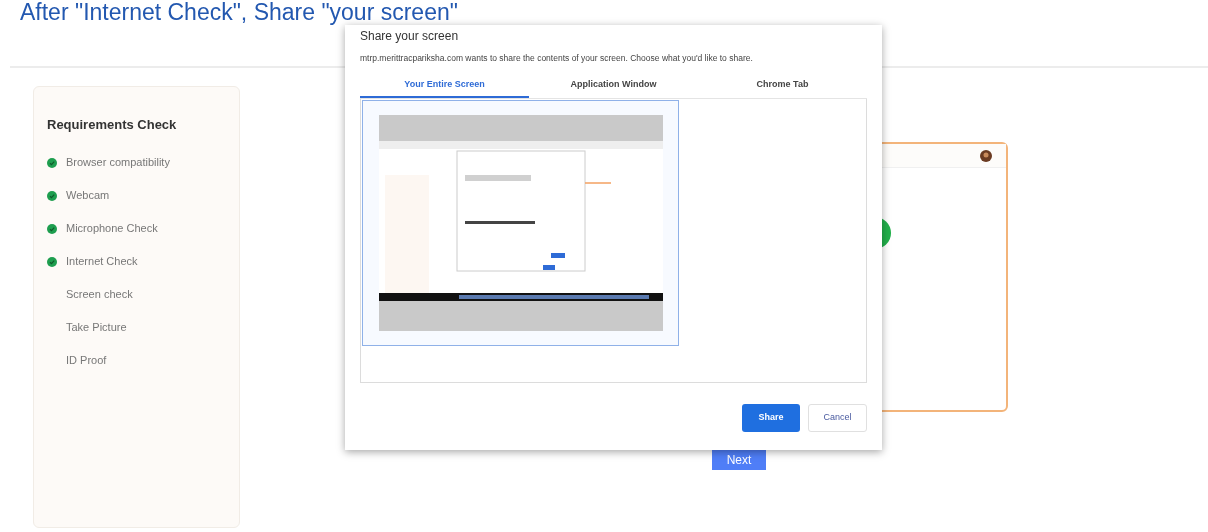 This screenshot has width=1208, height=532. Describe the element at coordinates (782, 85) in the screenshot. I see `tab: Chrome Tab` at that location.